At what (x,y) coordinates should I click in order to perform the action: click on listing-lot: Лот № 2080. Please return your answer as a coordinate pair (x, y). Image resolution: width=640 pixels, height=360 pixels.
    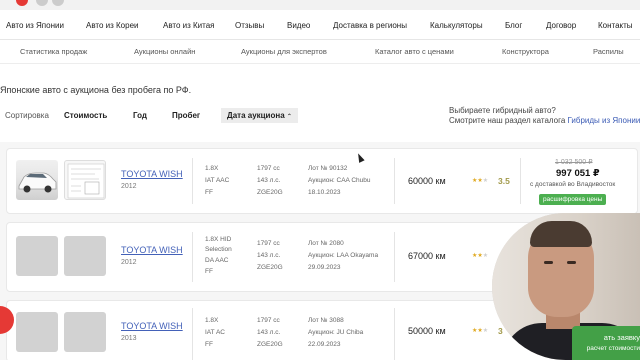
    Looking at the image, I should click on (326, 243).